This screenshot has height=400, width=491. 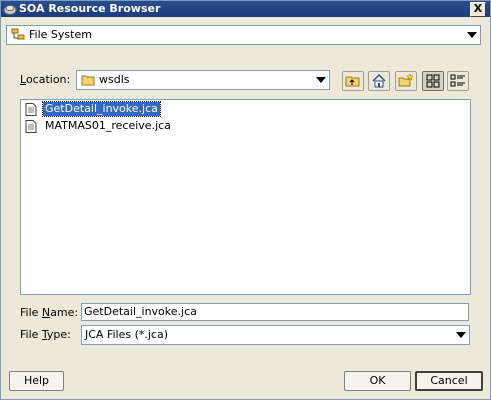 I want to click on file-list-item: MATMAS01_receive.jca, so click(x=98, y=126).